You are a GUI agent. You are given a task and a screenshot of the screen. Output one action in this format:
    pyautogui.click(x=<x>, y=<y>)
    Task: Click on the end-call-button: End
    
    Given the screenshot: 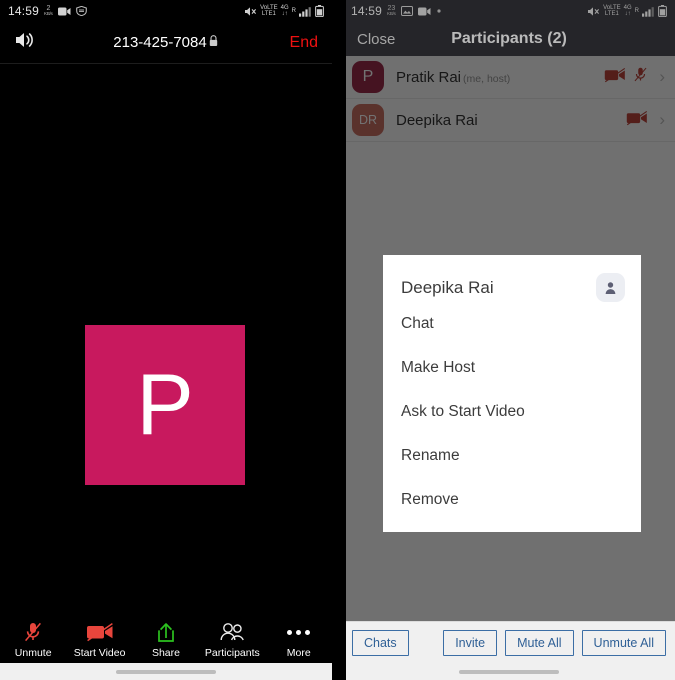 What is the action you would take?
    pyautogui.click(x=304, y=43)
    